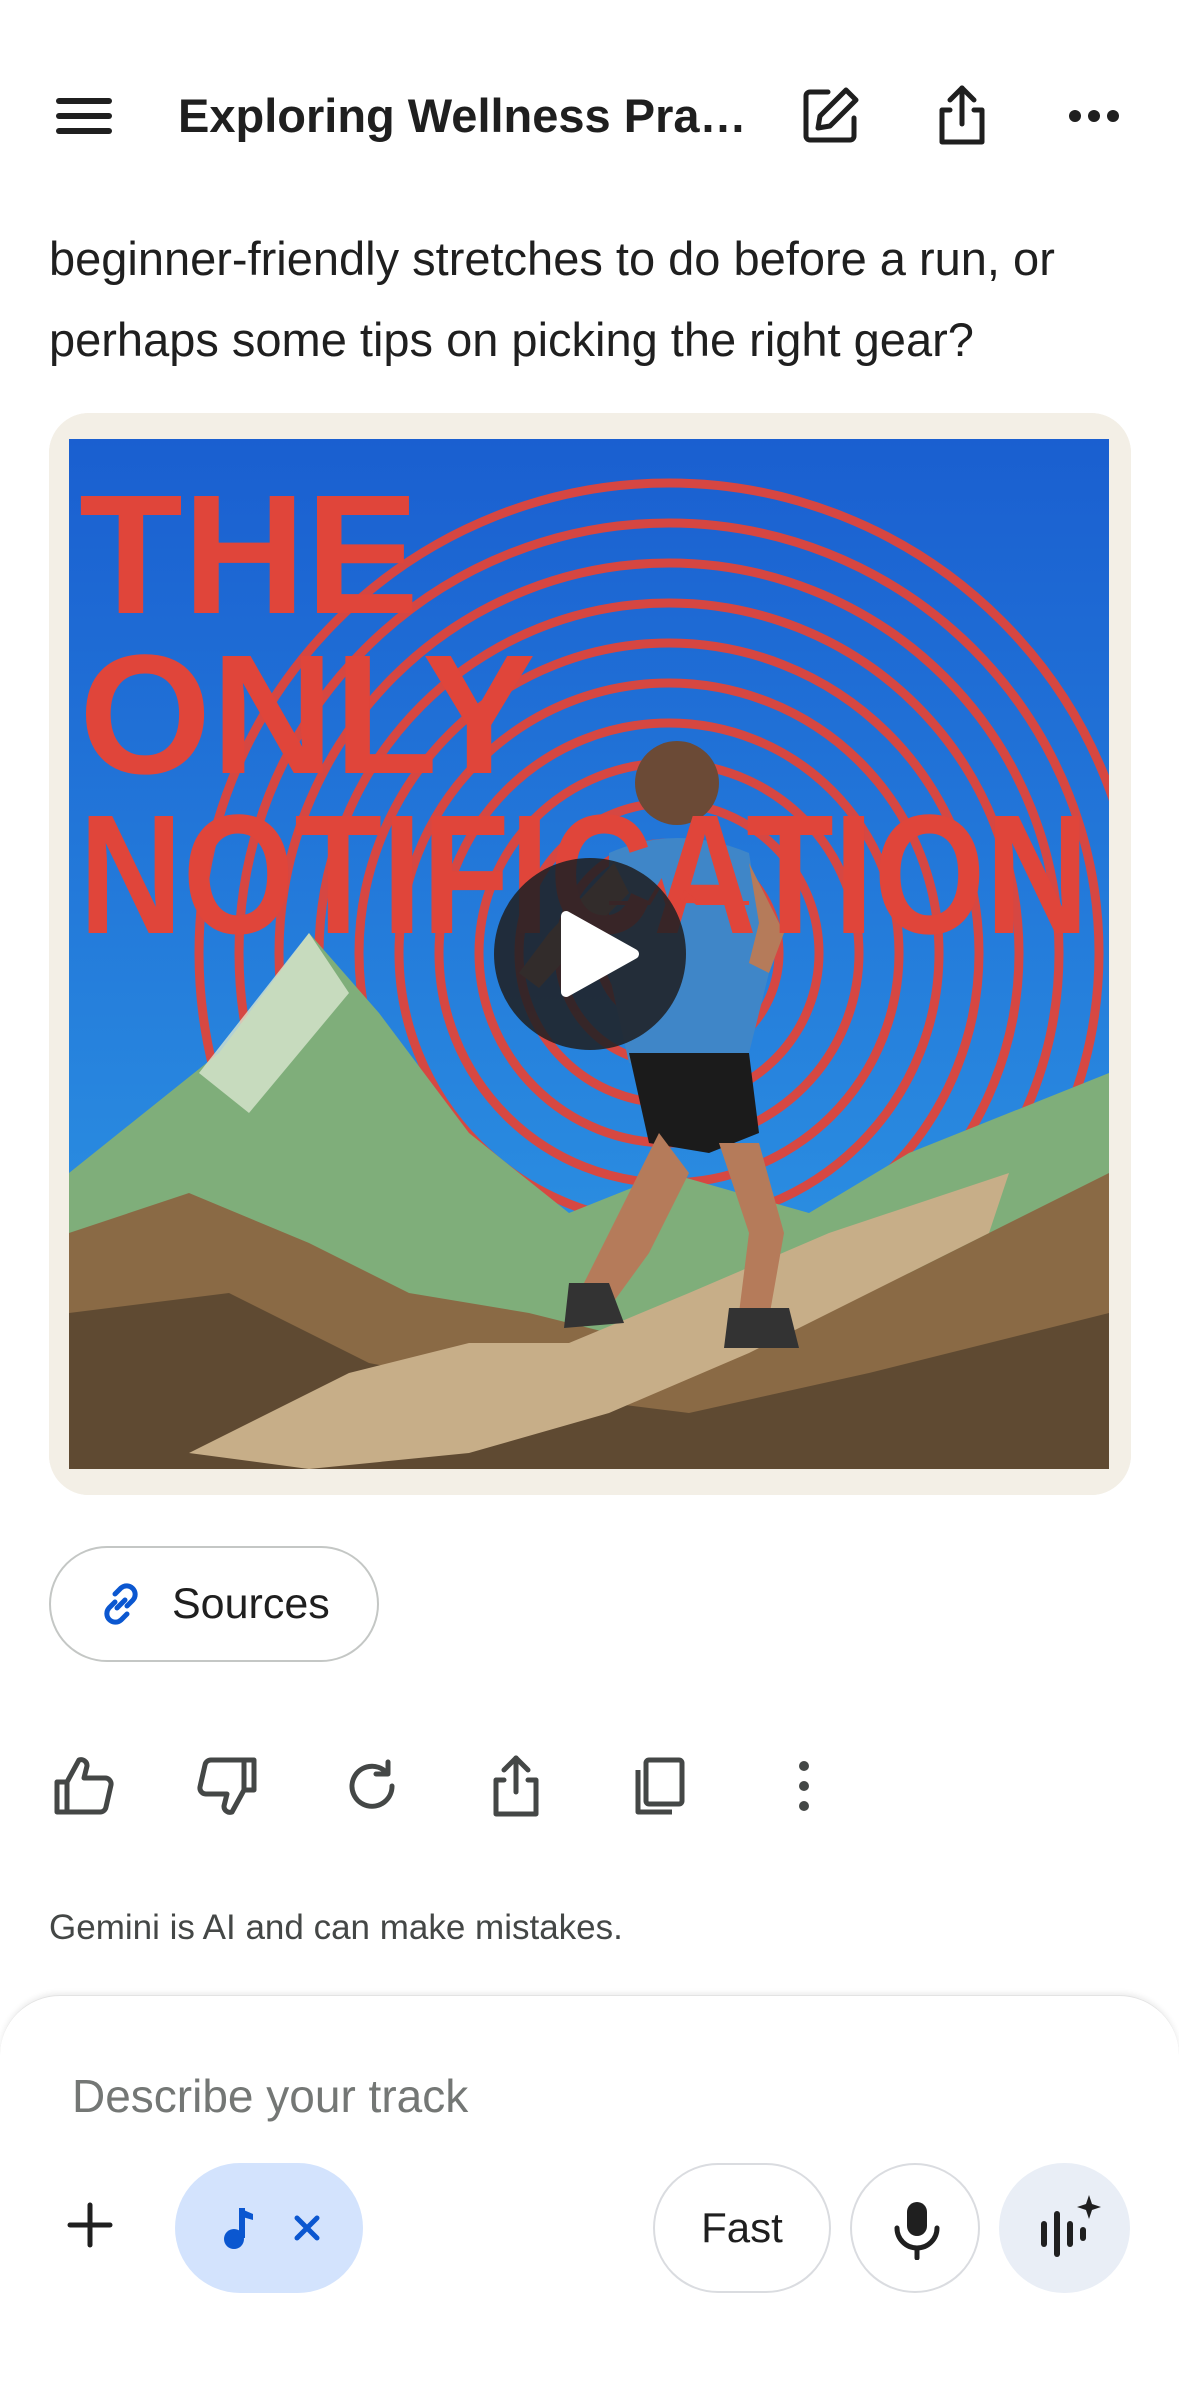 This screenshot has height=2397, width=1179. I want to click on share-response-icon, so click(516, 1786).